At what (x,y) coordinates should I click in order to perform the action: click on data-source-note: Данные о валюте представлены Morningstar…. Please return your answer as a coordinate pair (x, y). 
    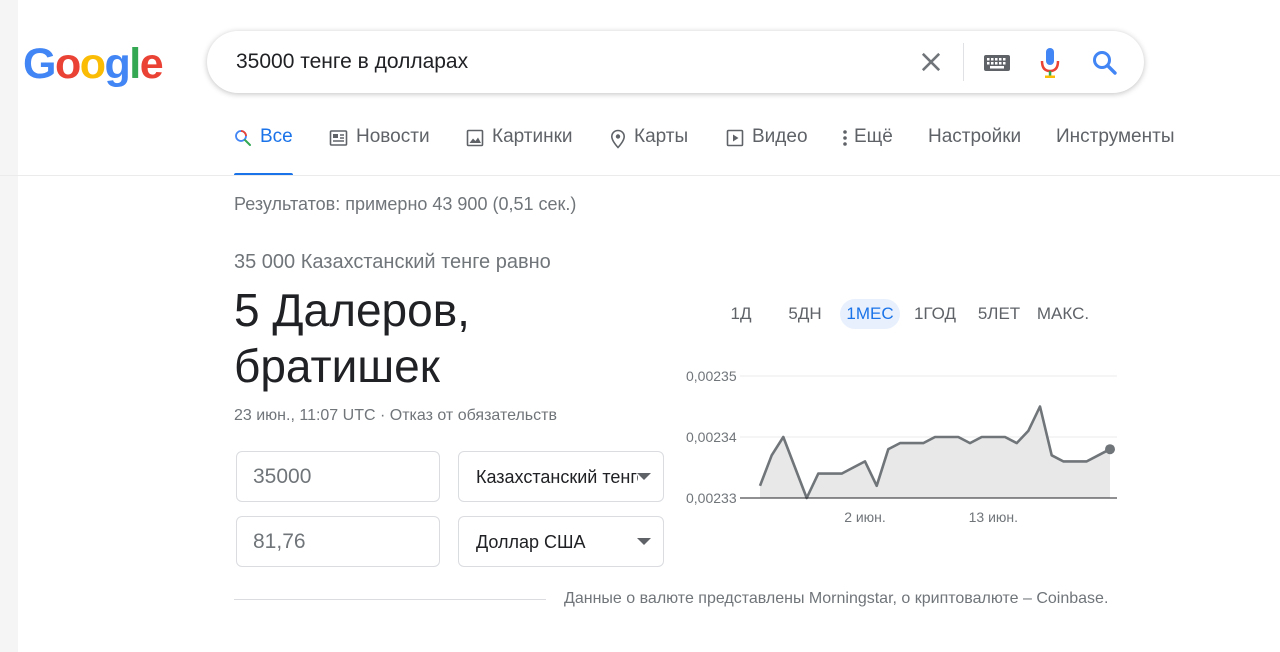
    Looking at the image, I should click on (836, 598).